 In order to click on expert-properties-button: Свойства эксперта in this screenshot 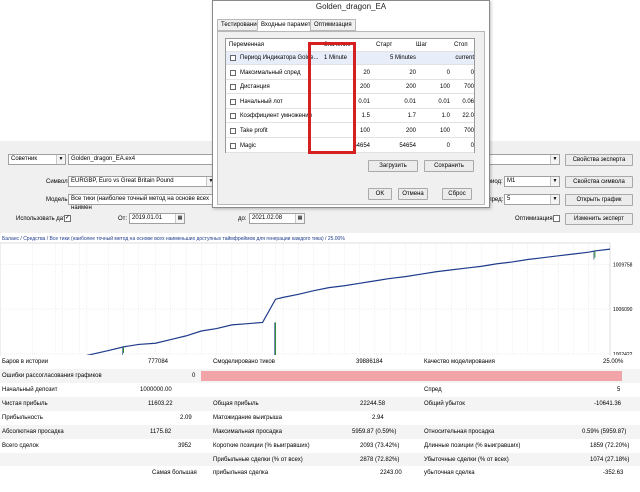, I will do `click(599, 160)`.